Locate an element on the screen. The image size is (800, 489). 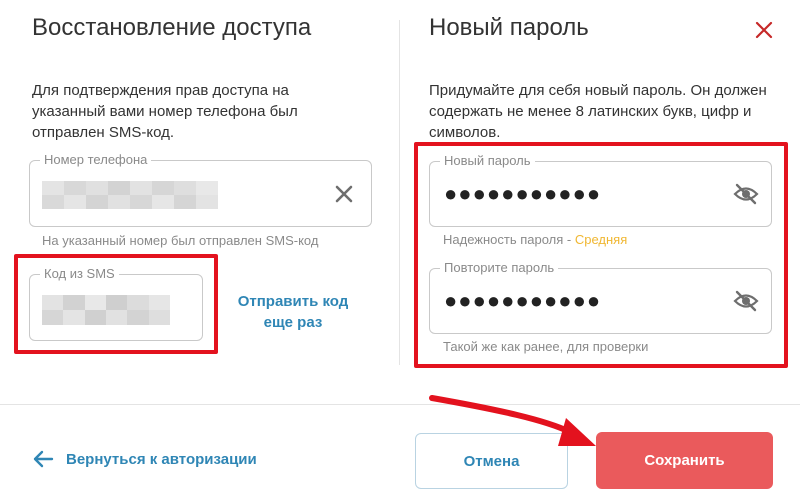
phone-field-label: Номер телефона is located at coordinates (96, 160).